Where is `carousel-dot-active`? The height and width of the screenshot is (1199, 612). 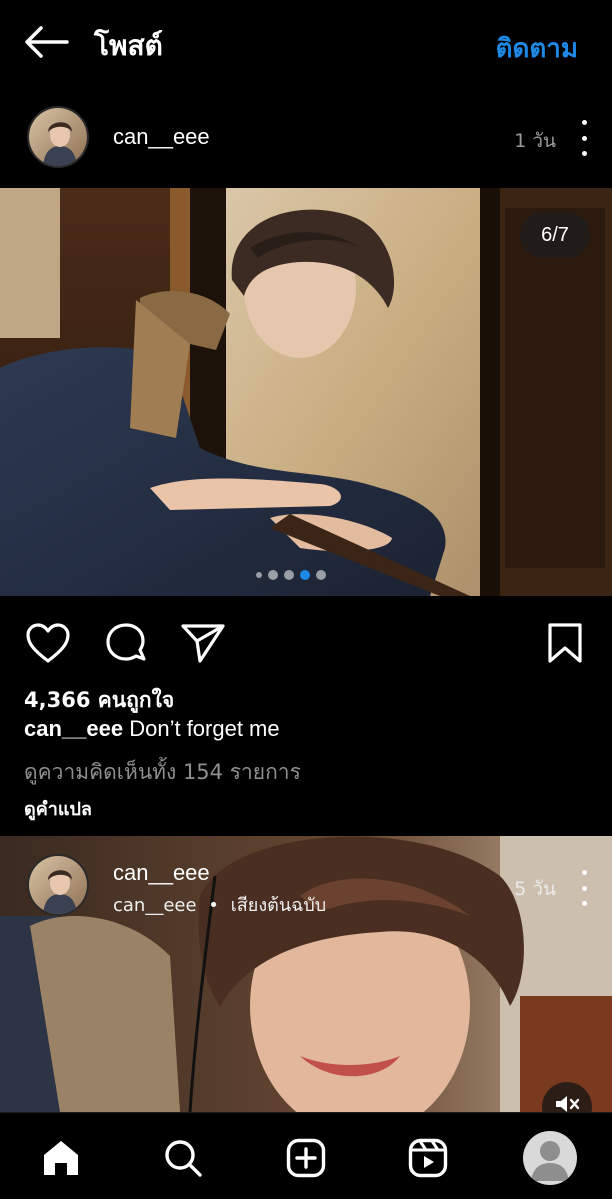
carousel-dot-active is located at coordinates (305, 575).